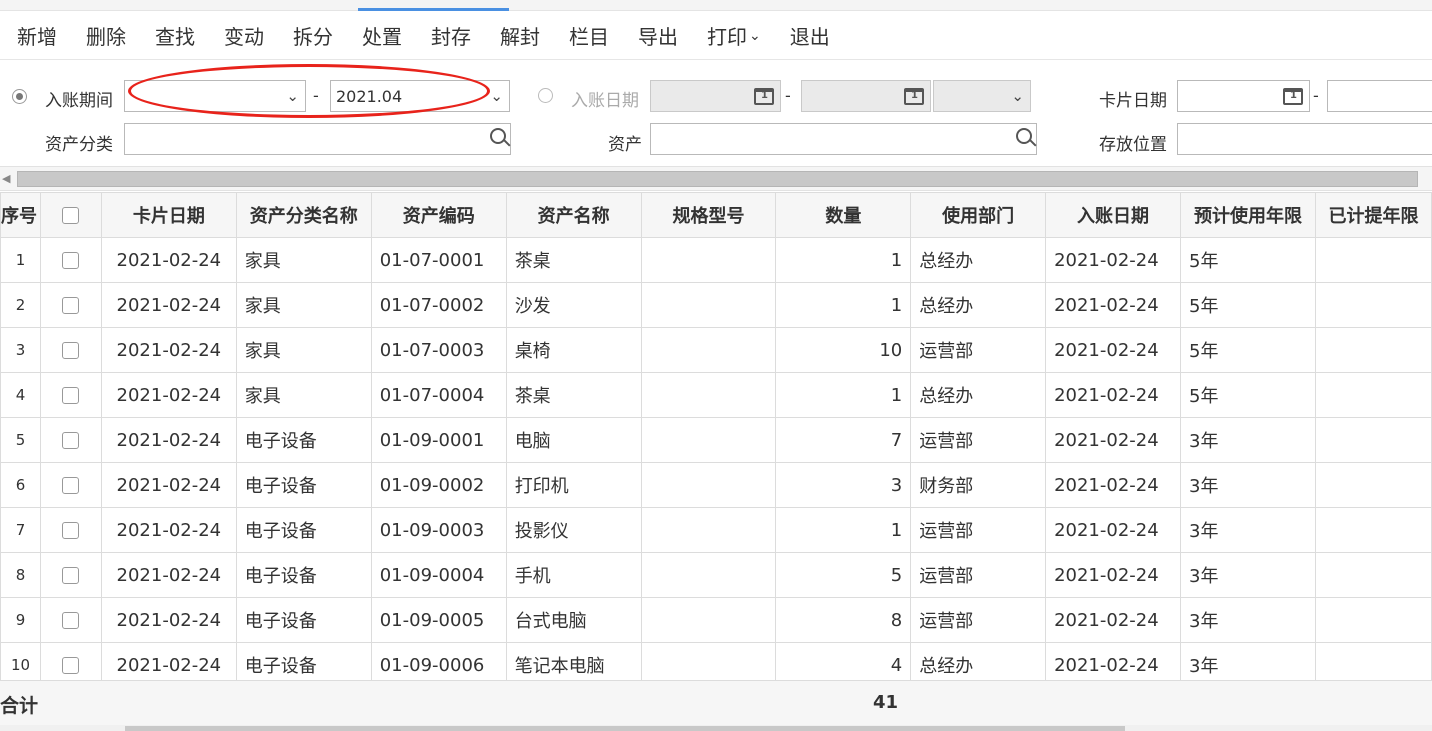 The width and height of the screenshot is (1432, 731). Describe the element at coordinates (734, 35) in the screenshot. I see `print-button: 打印 ⌄` at that location.